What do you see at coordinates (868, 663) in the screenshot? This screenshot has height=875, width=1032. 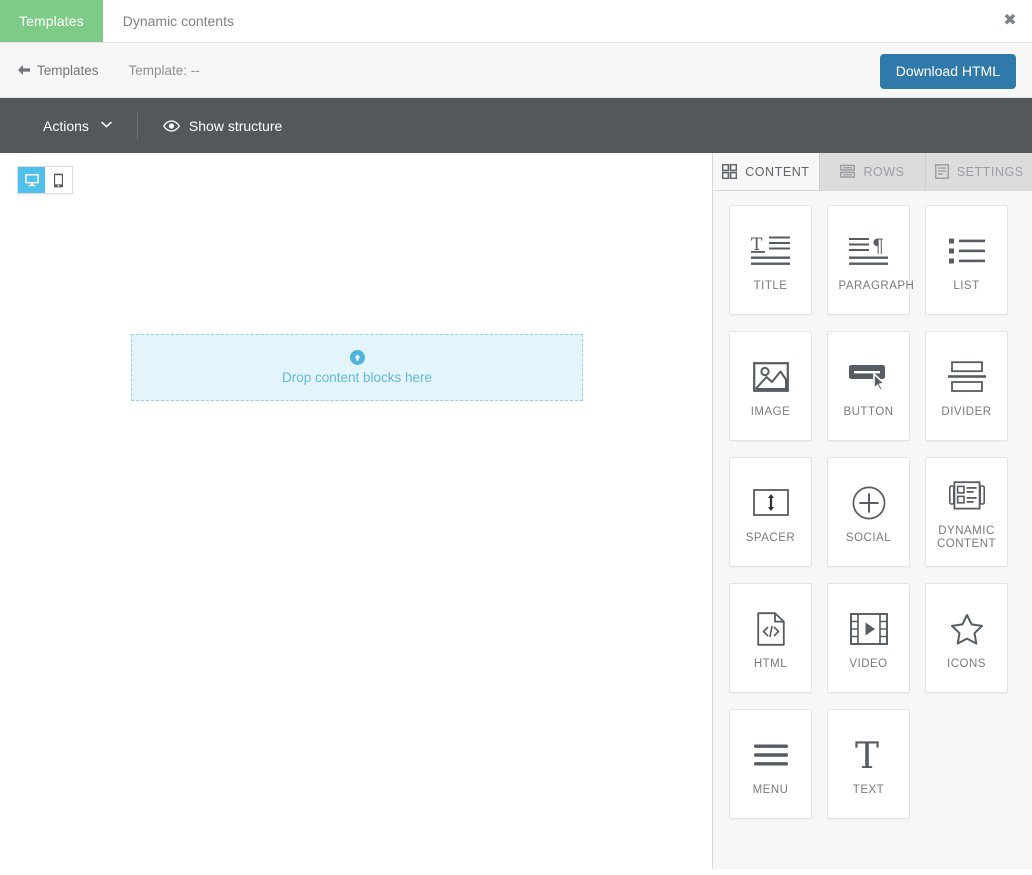 I see `block-video-label: VIDEO` at bounding box center [868, 663].